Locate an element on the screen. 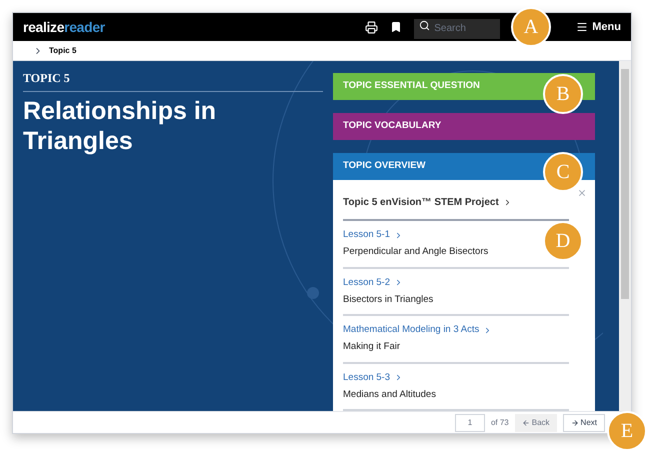 This screenshot has width=655, height=464. lesson-title: Perpendicular and Angle Bisectors is located at coordinates (416, 252).